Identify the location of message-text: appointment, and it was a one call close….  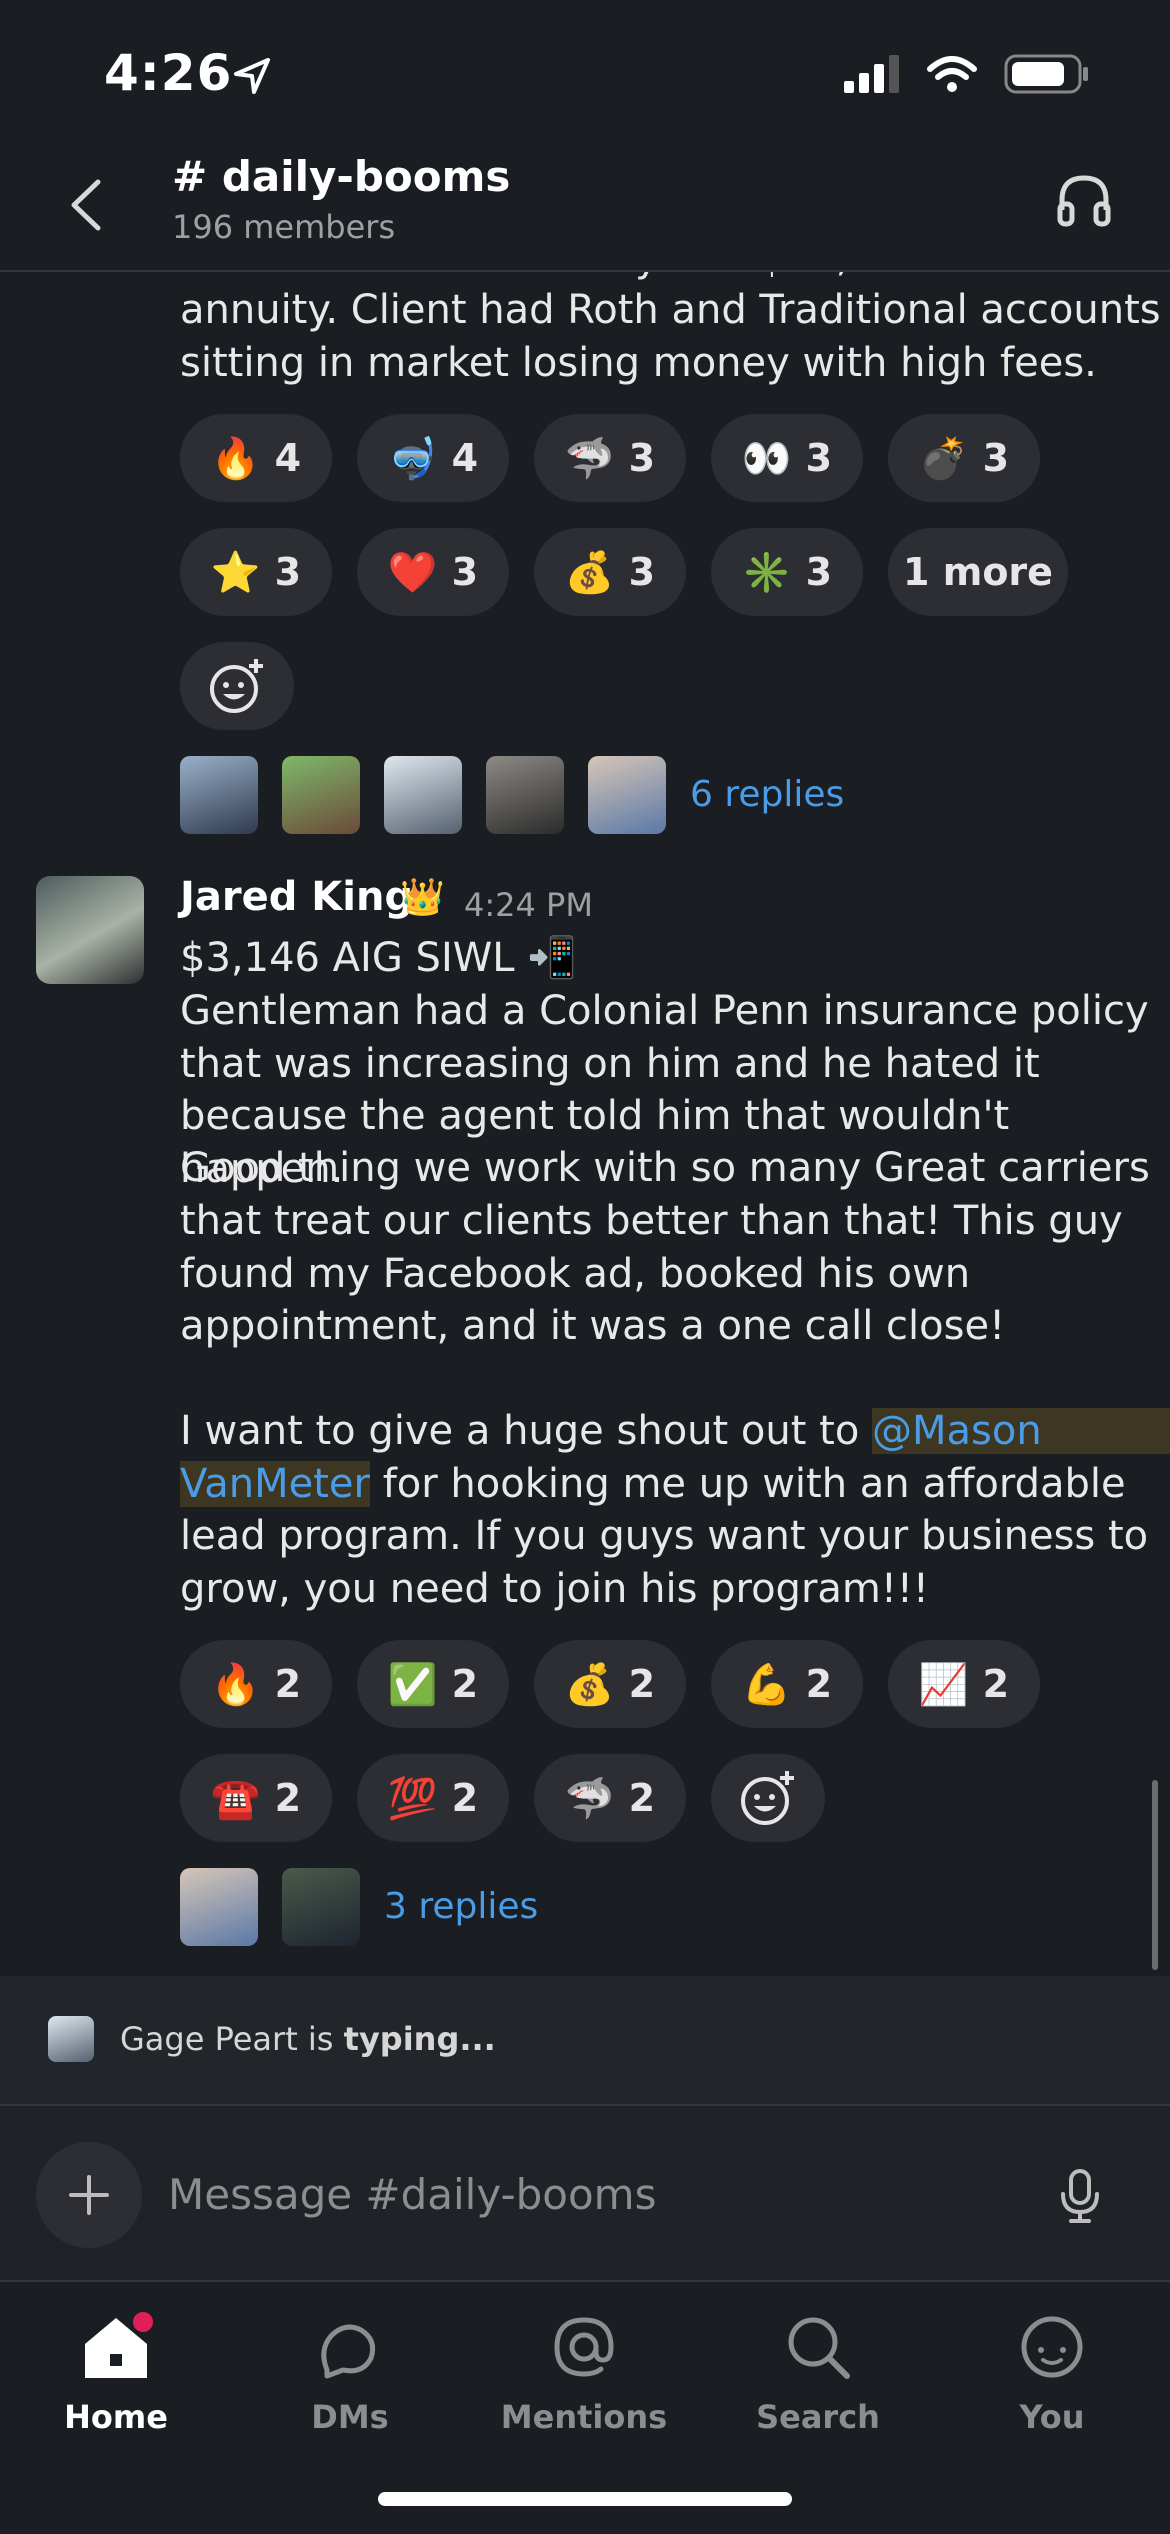
(593, 1326).